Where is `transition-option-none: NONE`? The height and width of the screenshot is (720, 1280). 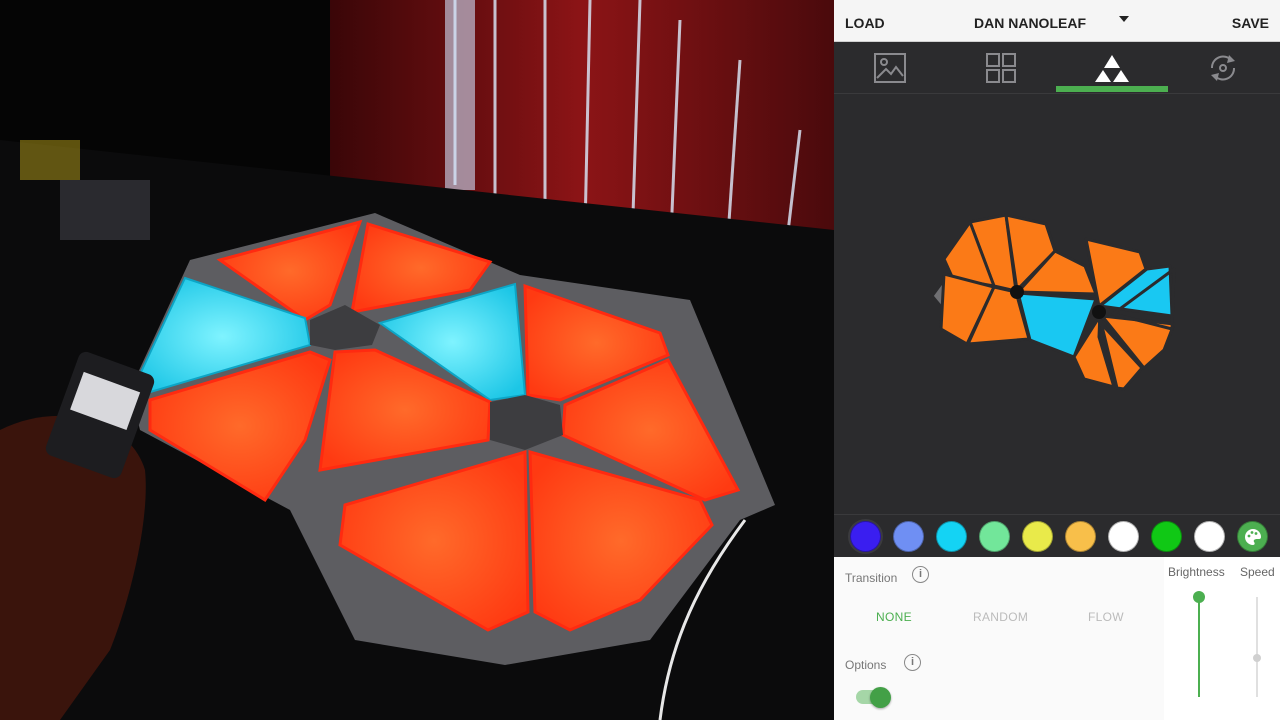
transition-option-none: NONE is located at coordinates (894, 617).